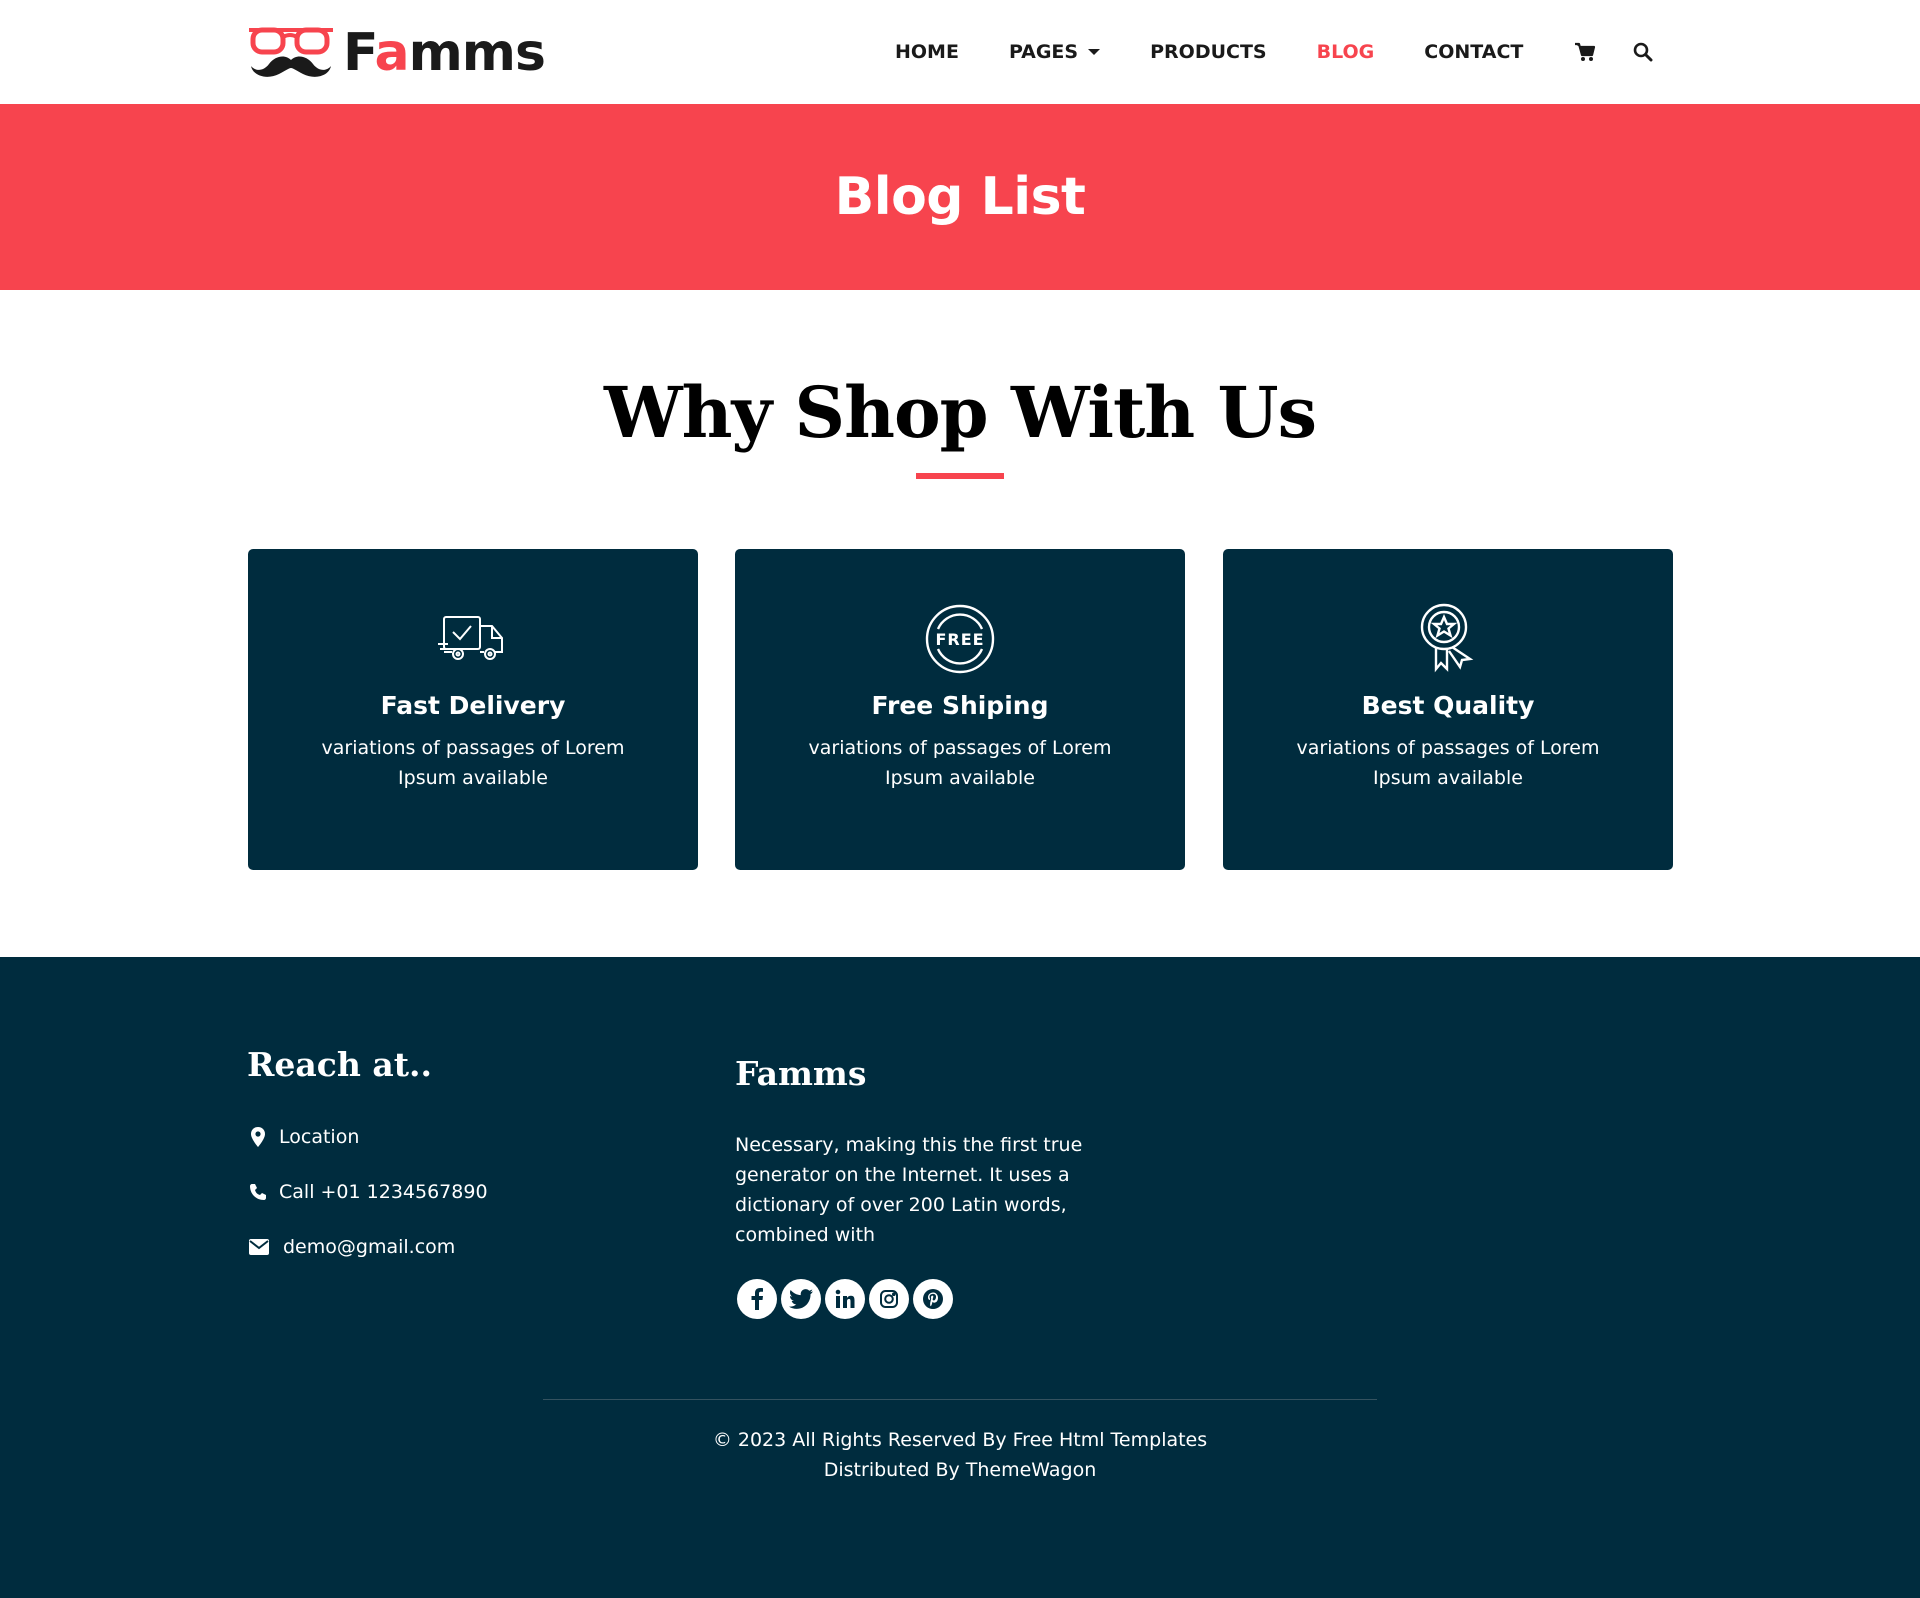 Image resolution: width=1920 pixels, height=1598 pixels. I want to click on footer-reach-heading: Reach at.., so click(339, 1064).